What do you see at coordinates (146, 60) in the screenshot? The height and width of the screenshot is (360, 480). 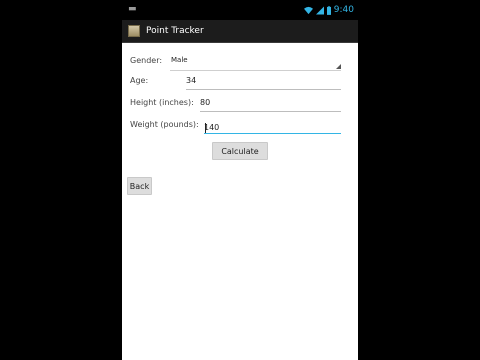 I see `gender-label: Gender:` at bounding box center [146, 60].